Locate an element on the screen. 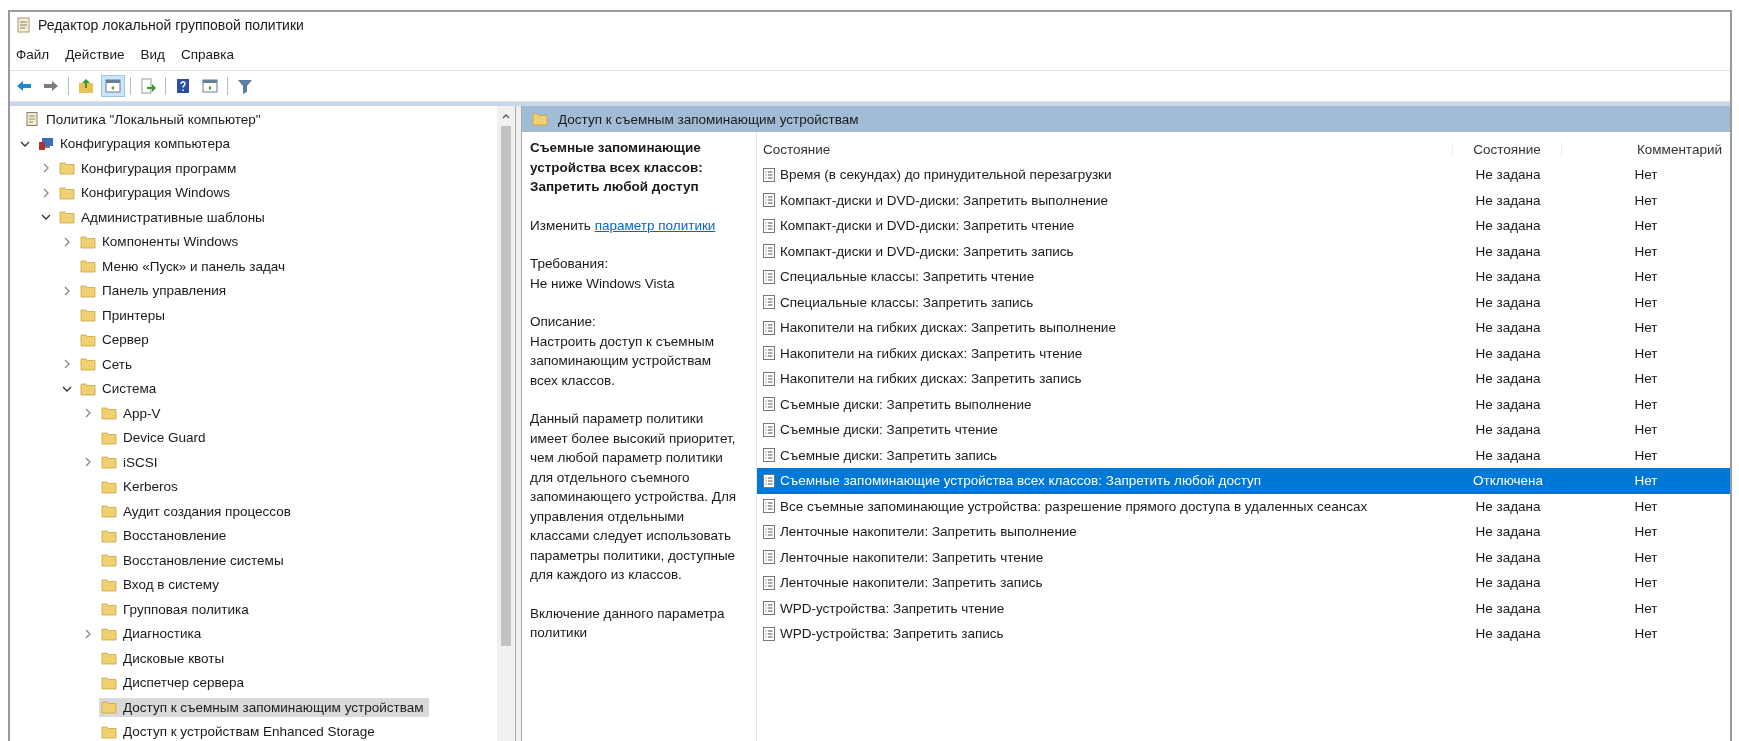  tree-item: Принтеры is located at coordinates (124, 315).